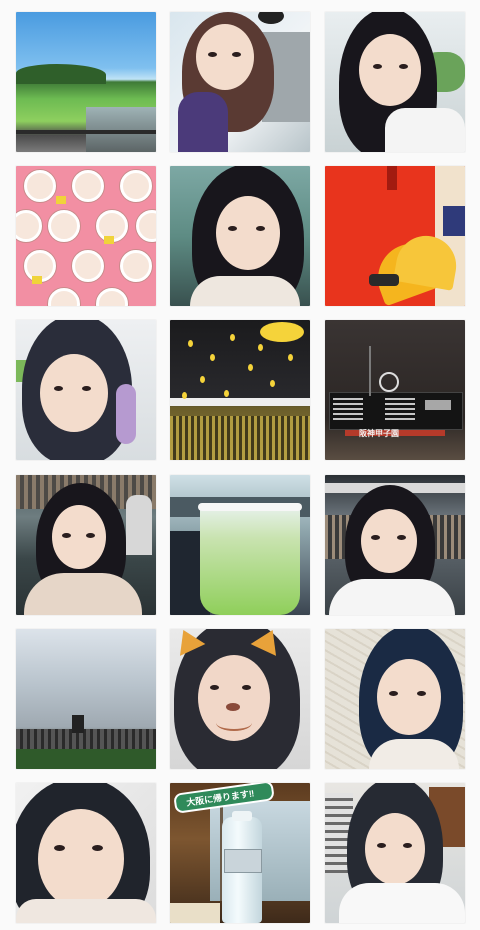  Describe the element at coordinates (86, 236) in the screenshot. I see `photo-tile-pink-pattern` at that location.